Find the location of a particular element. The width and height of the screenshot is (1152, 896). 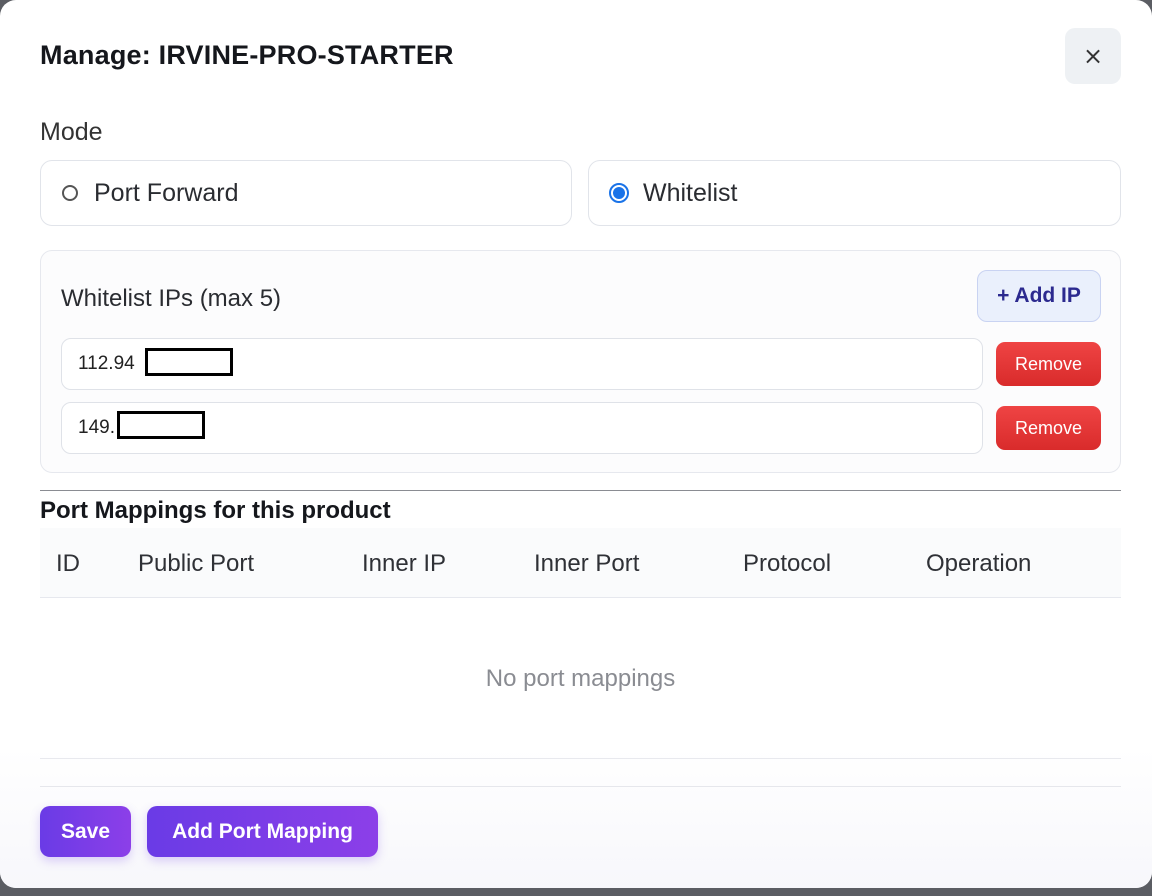

save-button: Save is located at coordinates (85, 831).